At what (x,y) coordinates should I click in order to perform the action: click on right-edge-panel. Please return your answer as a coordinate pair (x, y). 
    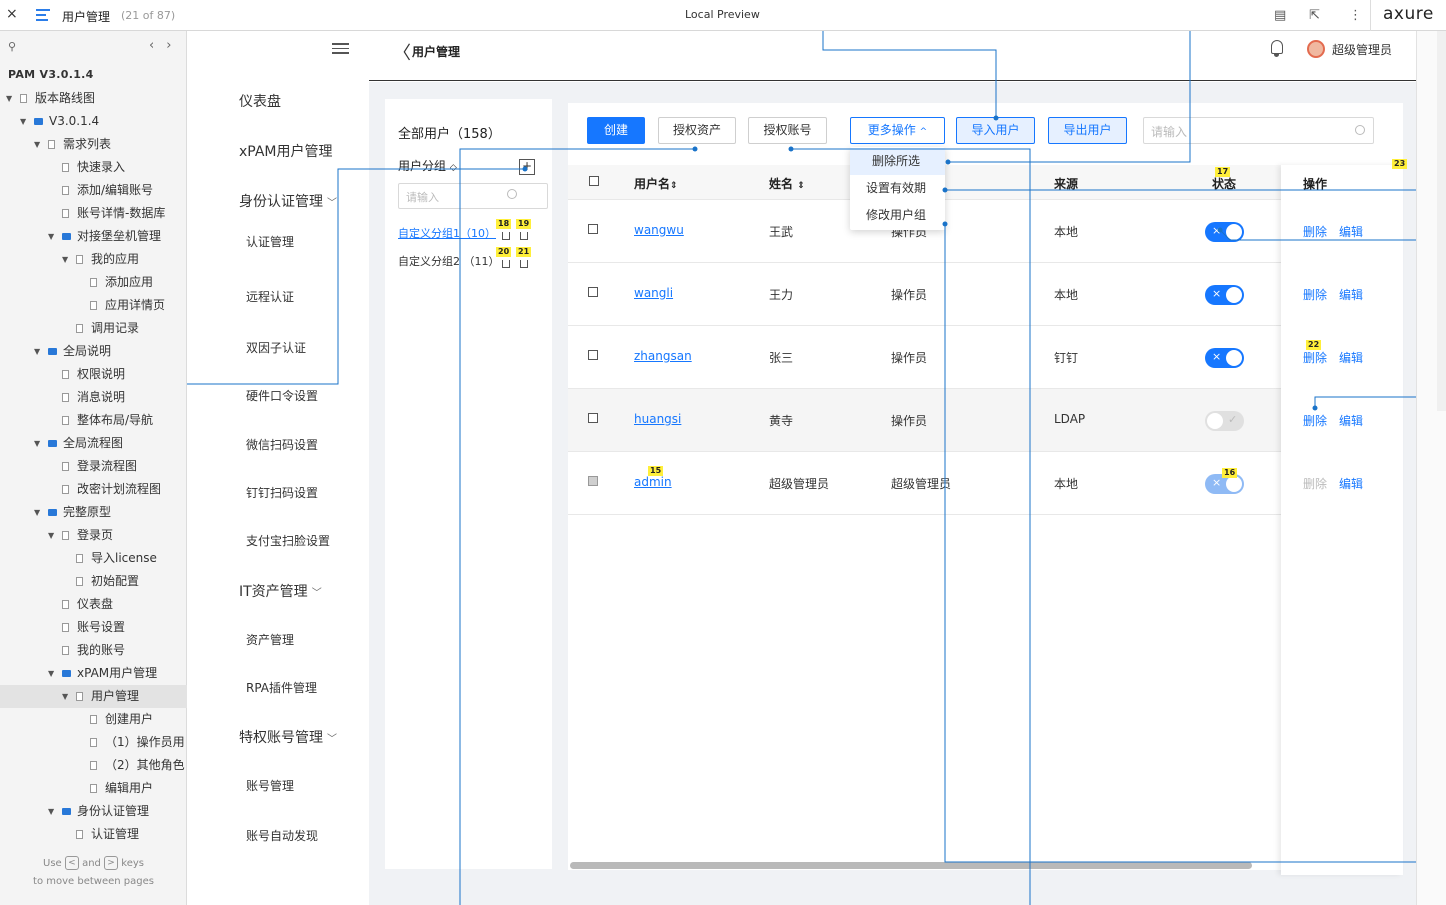
    Looking at the image, I should click on (1431, 468).